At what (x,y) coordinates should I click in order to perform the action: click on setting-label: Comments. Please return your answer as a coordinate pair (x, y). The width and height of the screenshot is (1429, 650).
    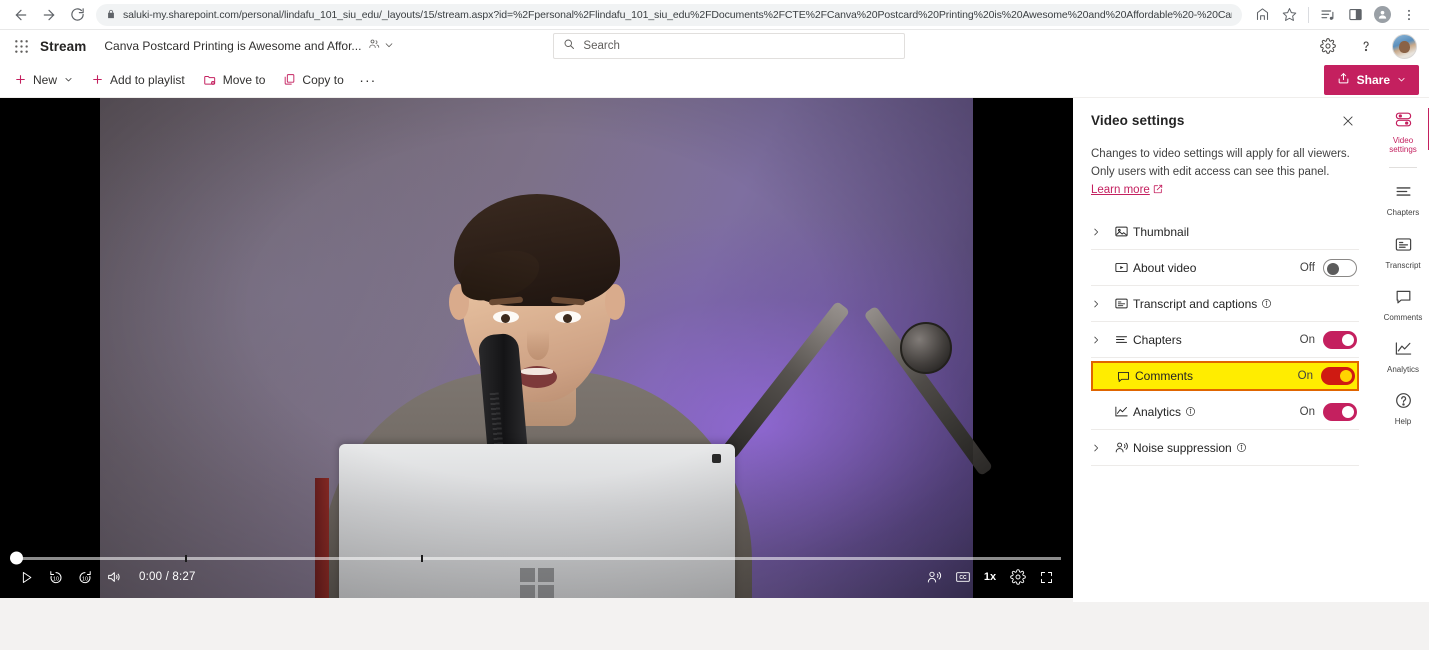
    Looking at the image, I should click on (1164, 376).